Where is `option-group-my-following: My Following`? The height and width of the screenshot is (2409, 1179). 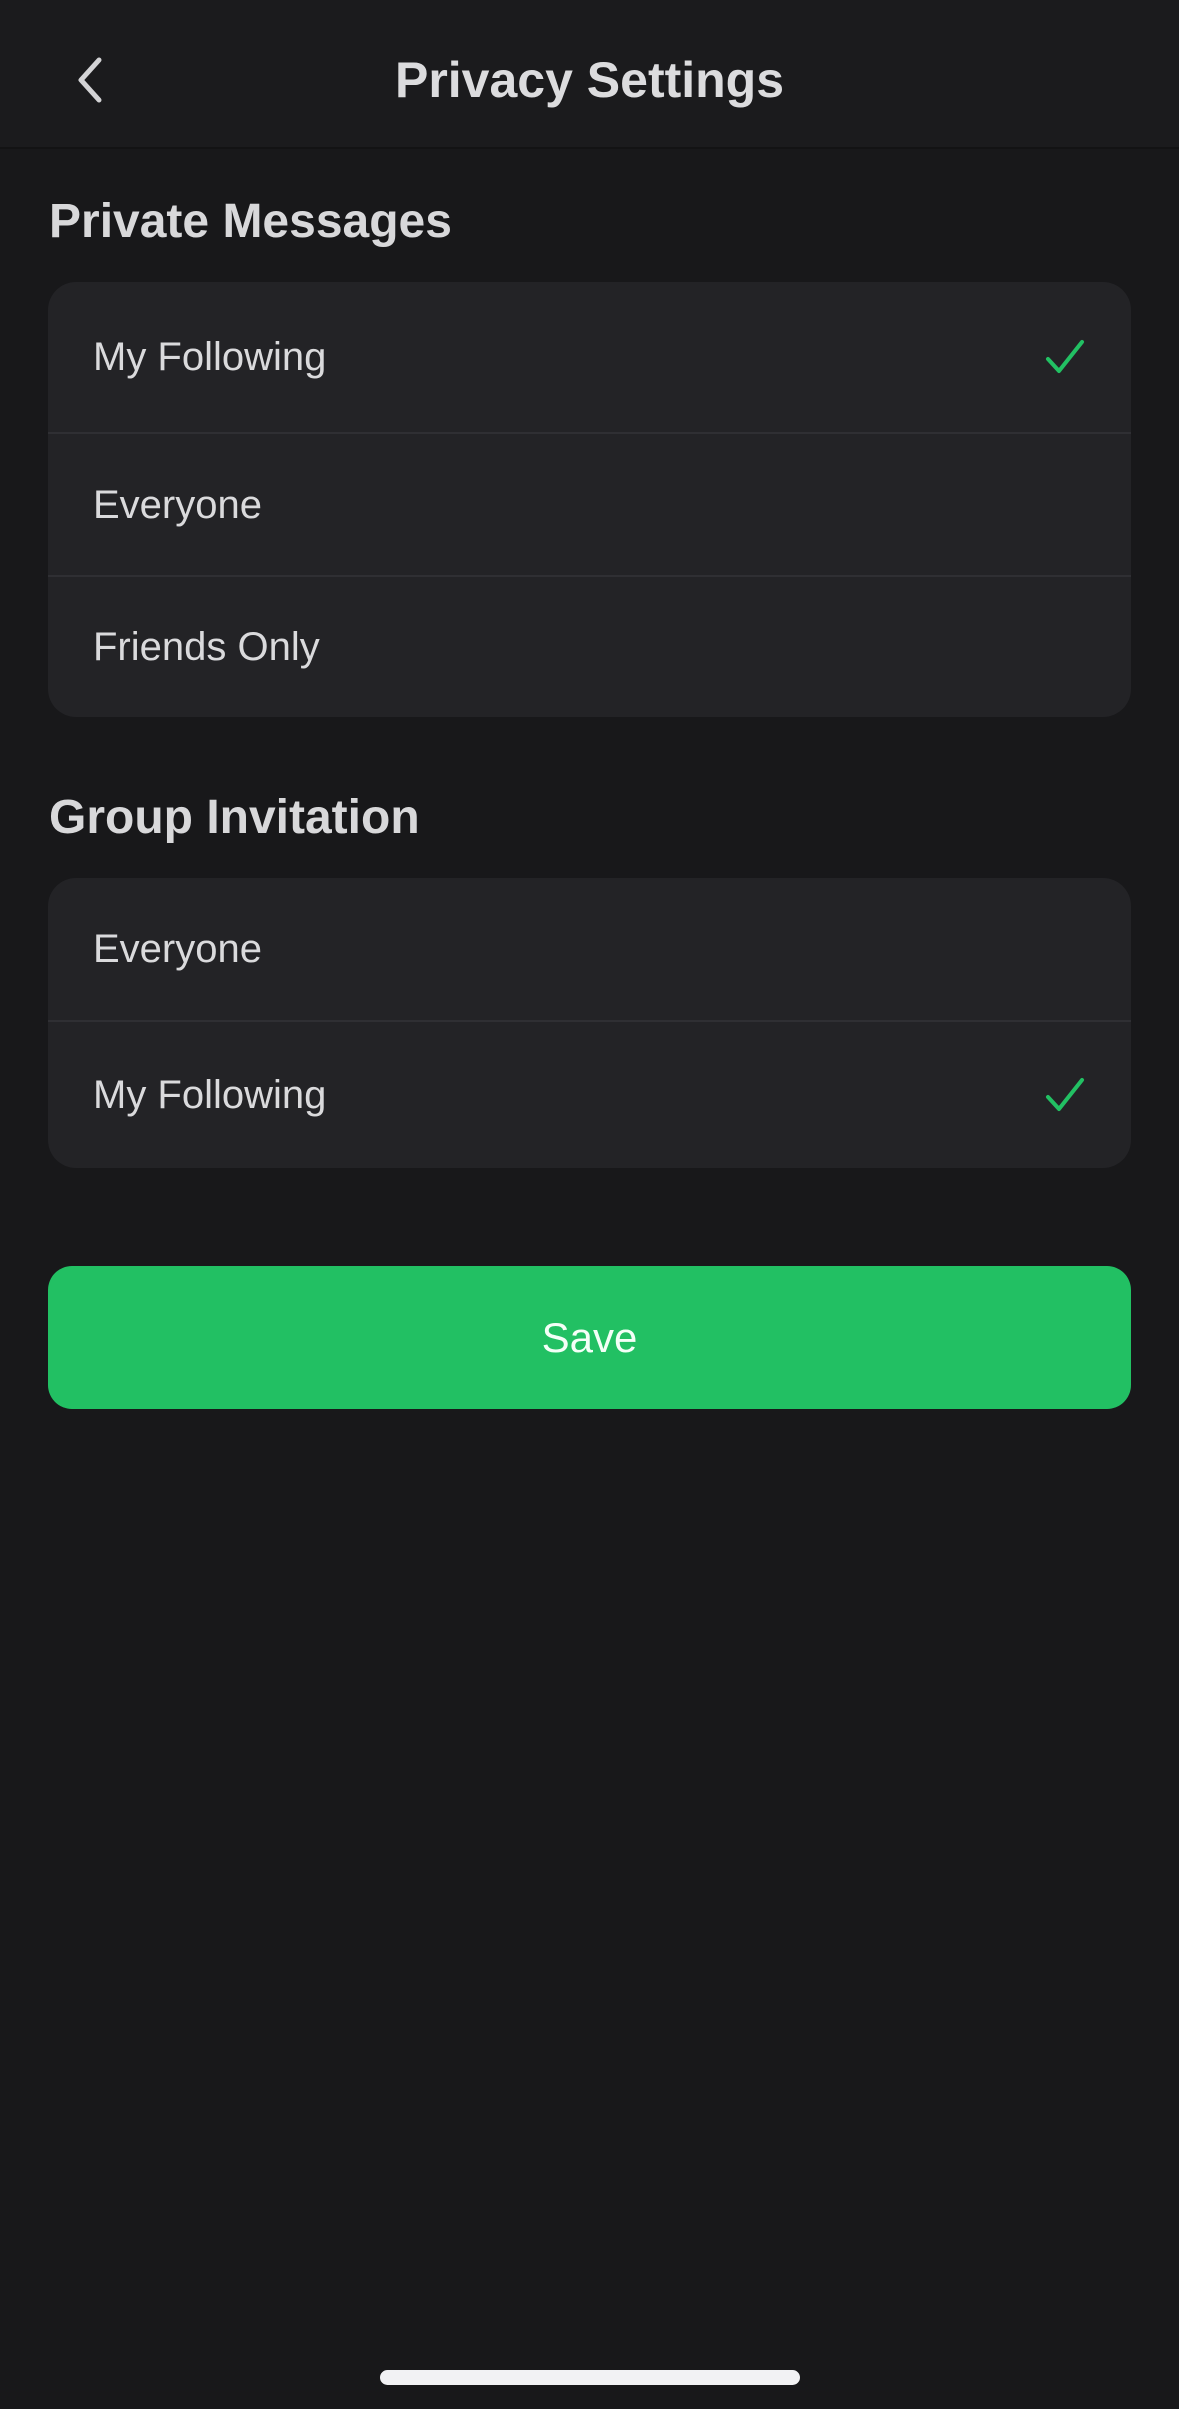 option-group-my-following: My Following is located at coordinates (589, 1094).